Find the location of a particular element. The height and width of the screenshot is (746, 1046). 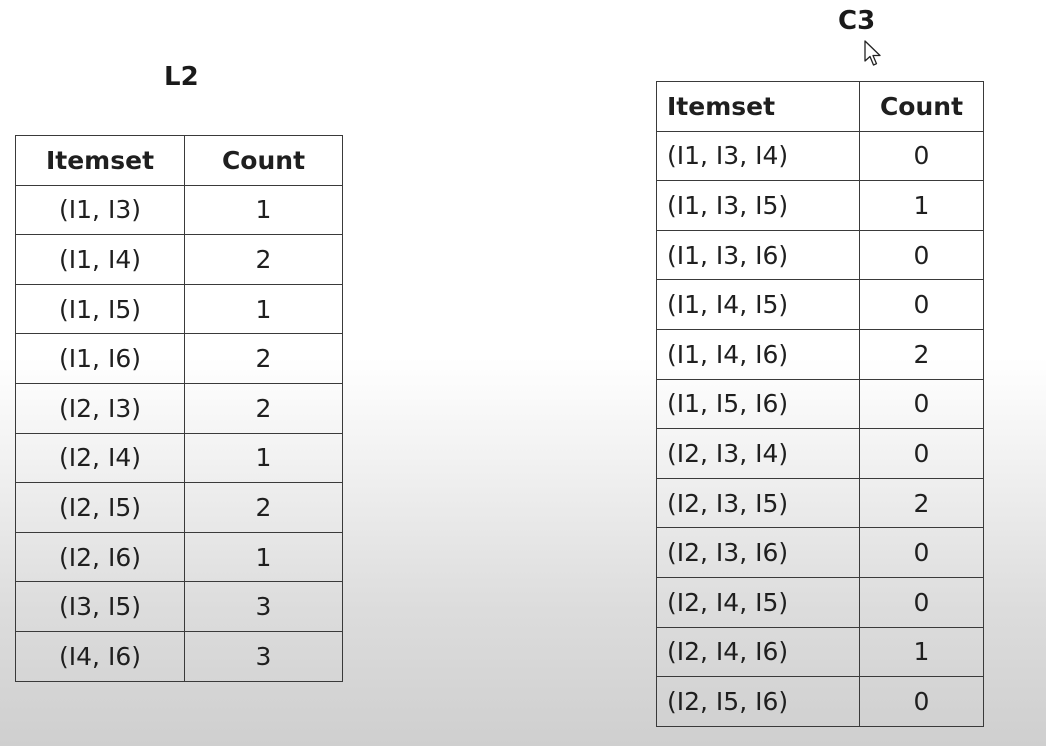

c3-title: C3 is located at coordinates (857, 21).